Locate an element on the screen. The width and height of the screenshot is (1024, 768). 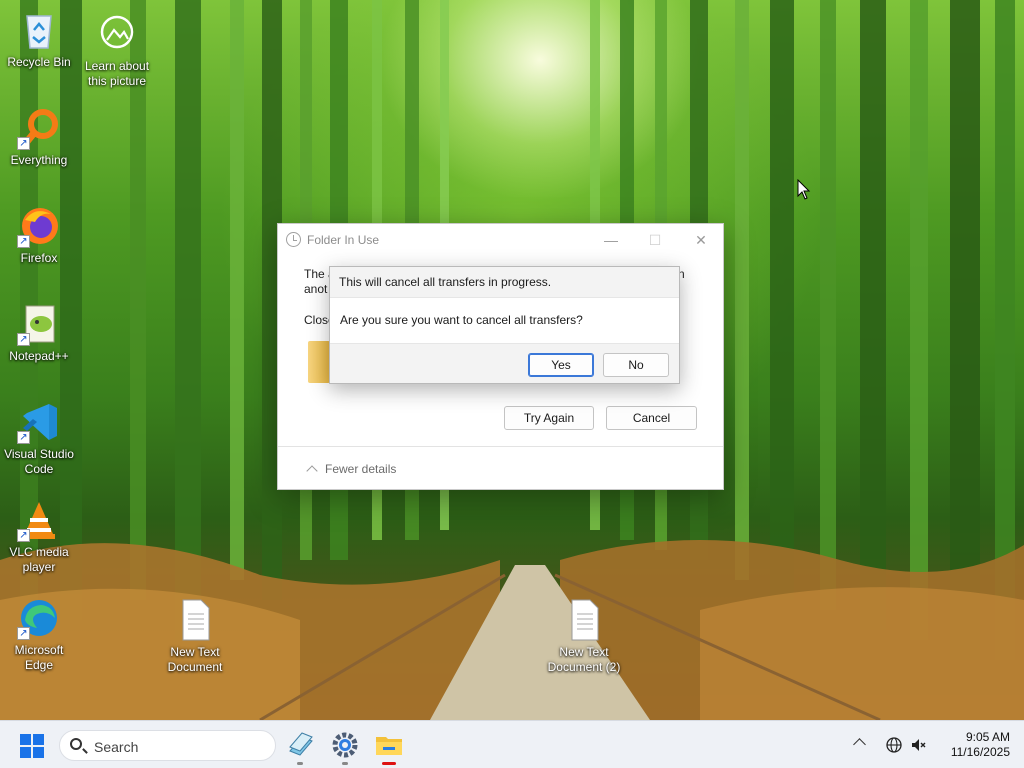
window-title: Folder In Use is located at coordinates (343, 240).